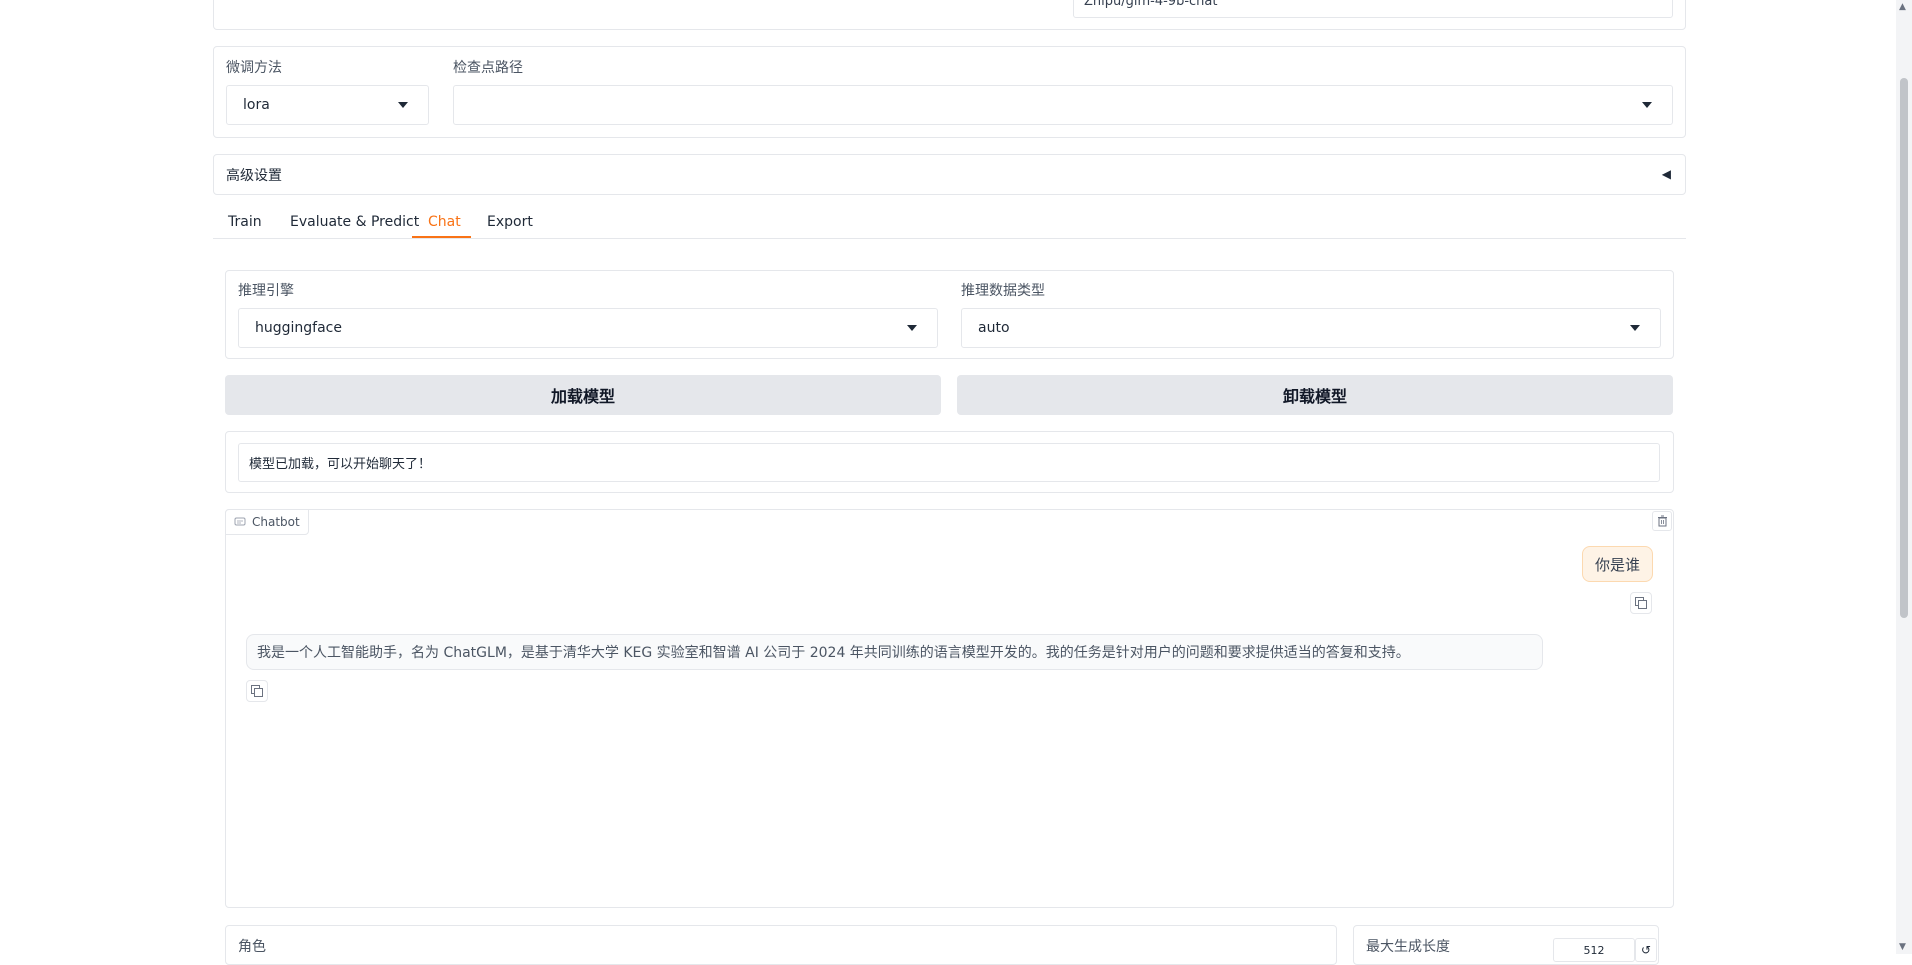 The height and width of the screenshot is (965, 1912). Describe the element at coordinates (510, 222) in the screenshot. I see `tab-export: Export` at that location.